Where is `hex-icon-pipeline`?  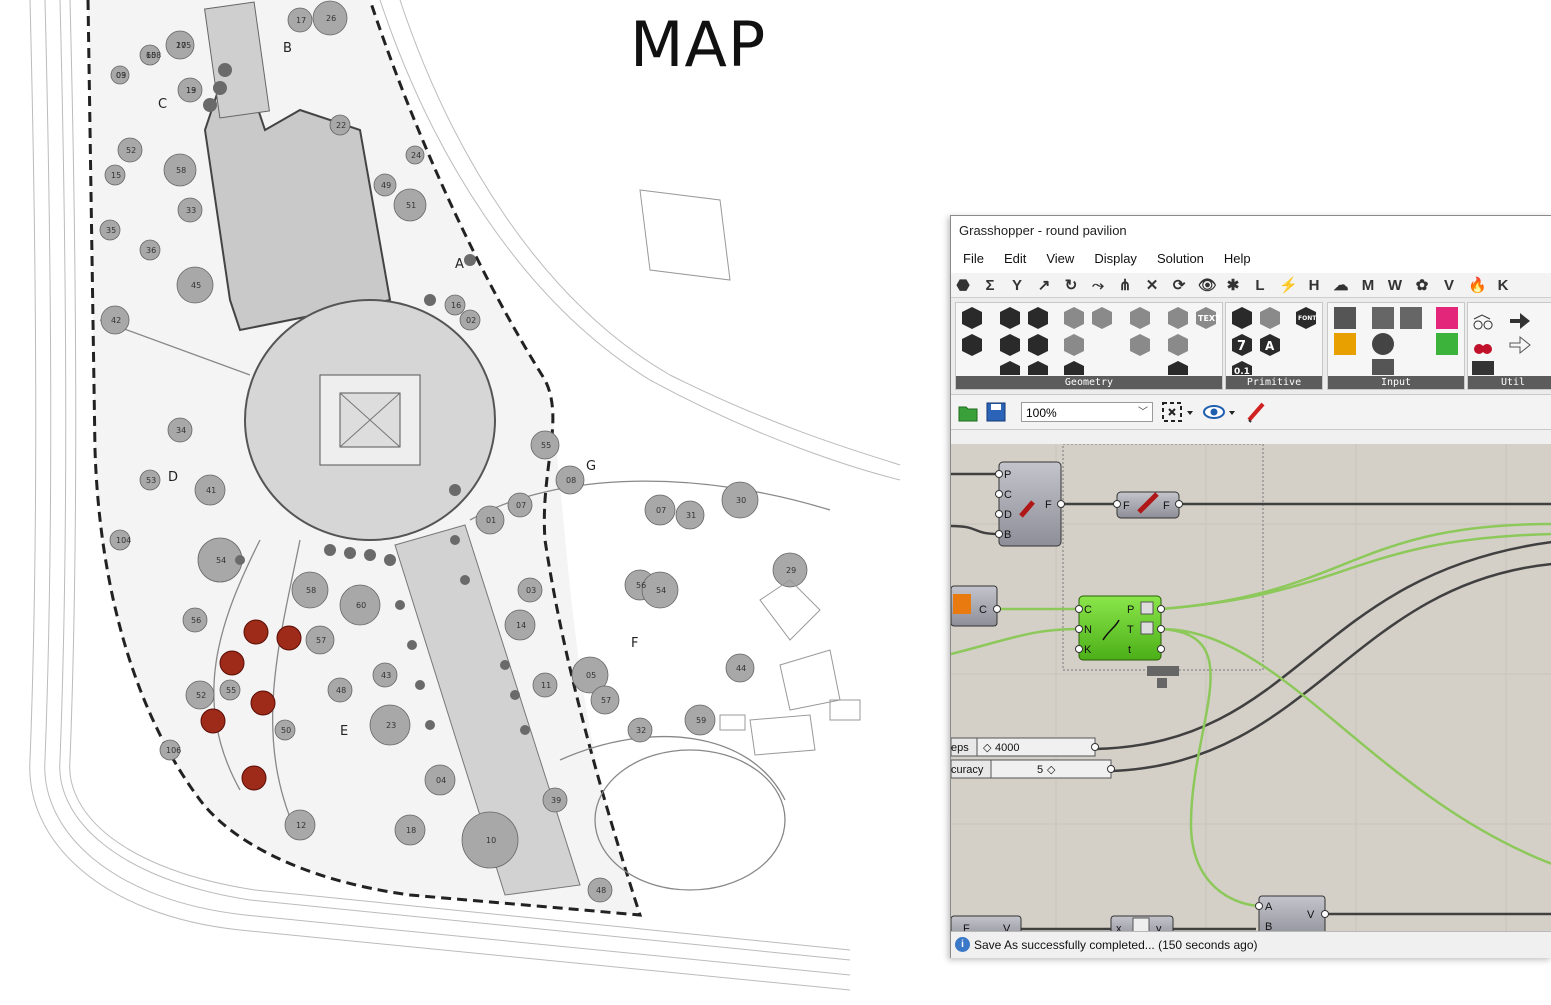
hex-icon-pipeline is located at coordinates (1140, 345).